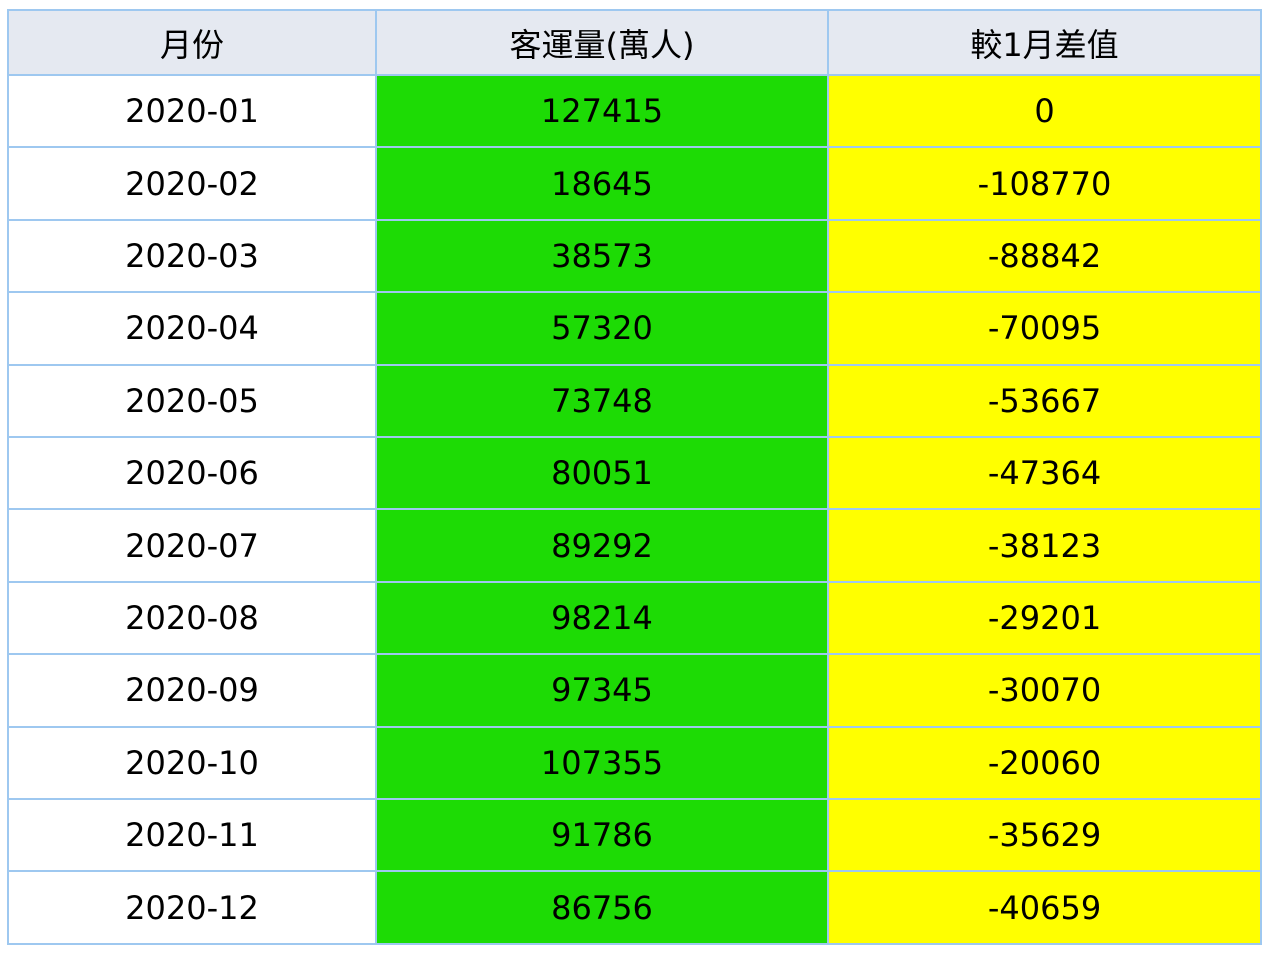 The image size is (1273, 955). Describe the element at coordinates (1044, 256) in the screenshot. I see `cell-difference: -88842` at that location.